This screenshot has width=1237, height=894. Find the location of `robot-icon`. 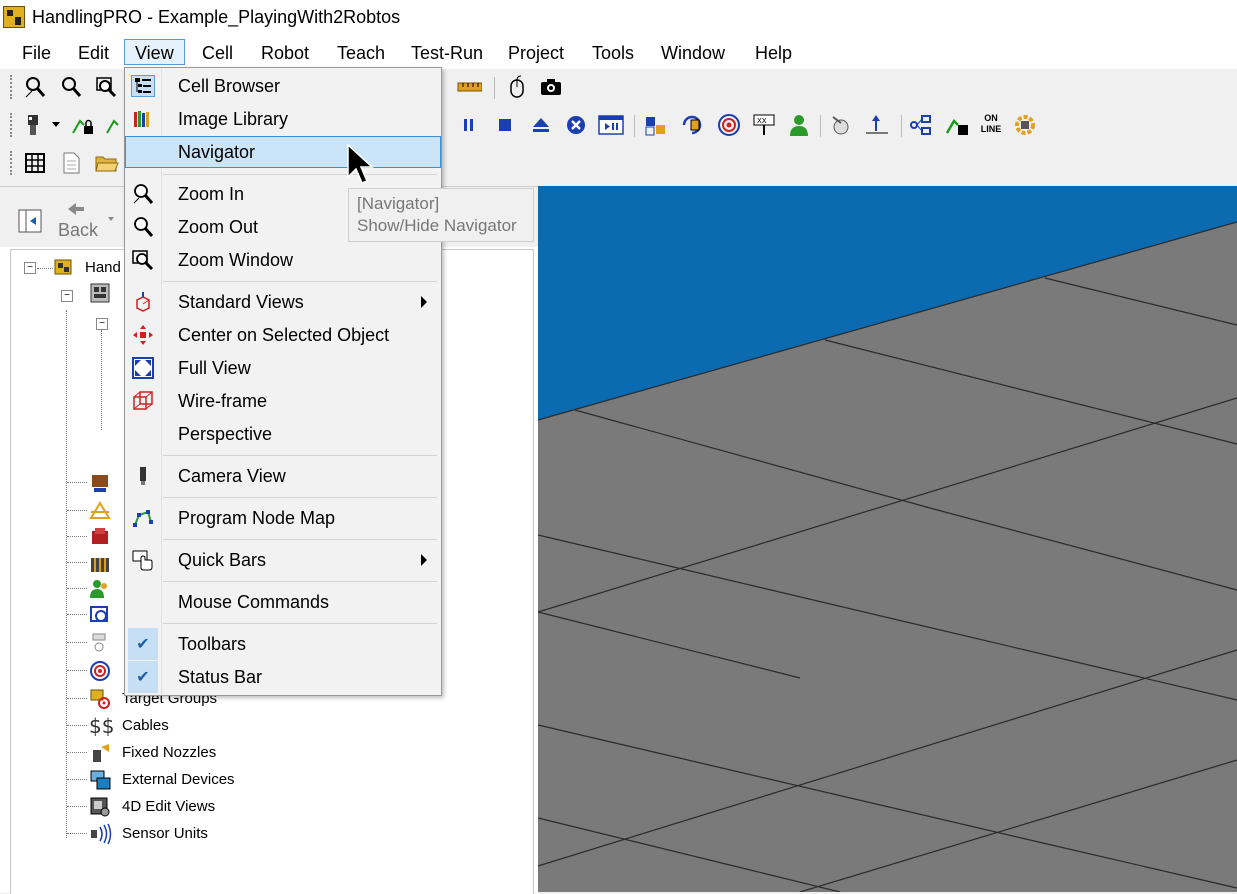

robot-icon is located at coordinates (33, 125).